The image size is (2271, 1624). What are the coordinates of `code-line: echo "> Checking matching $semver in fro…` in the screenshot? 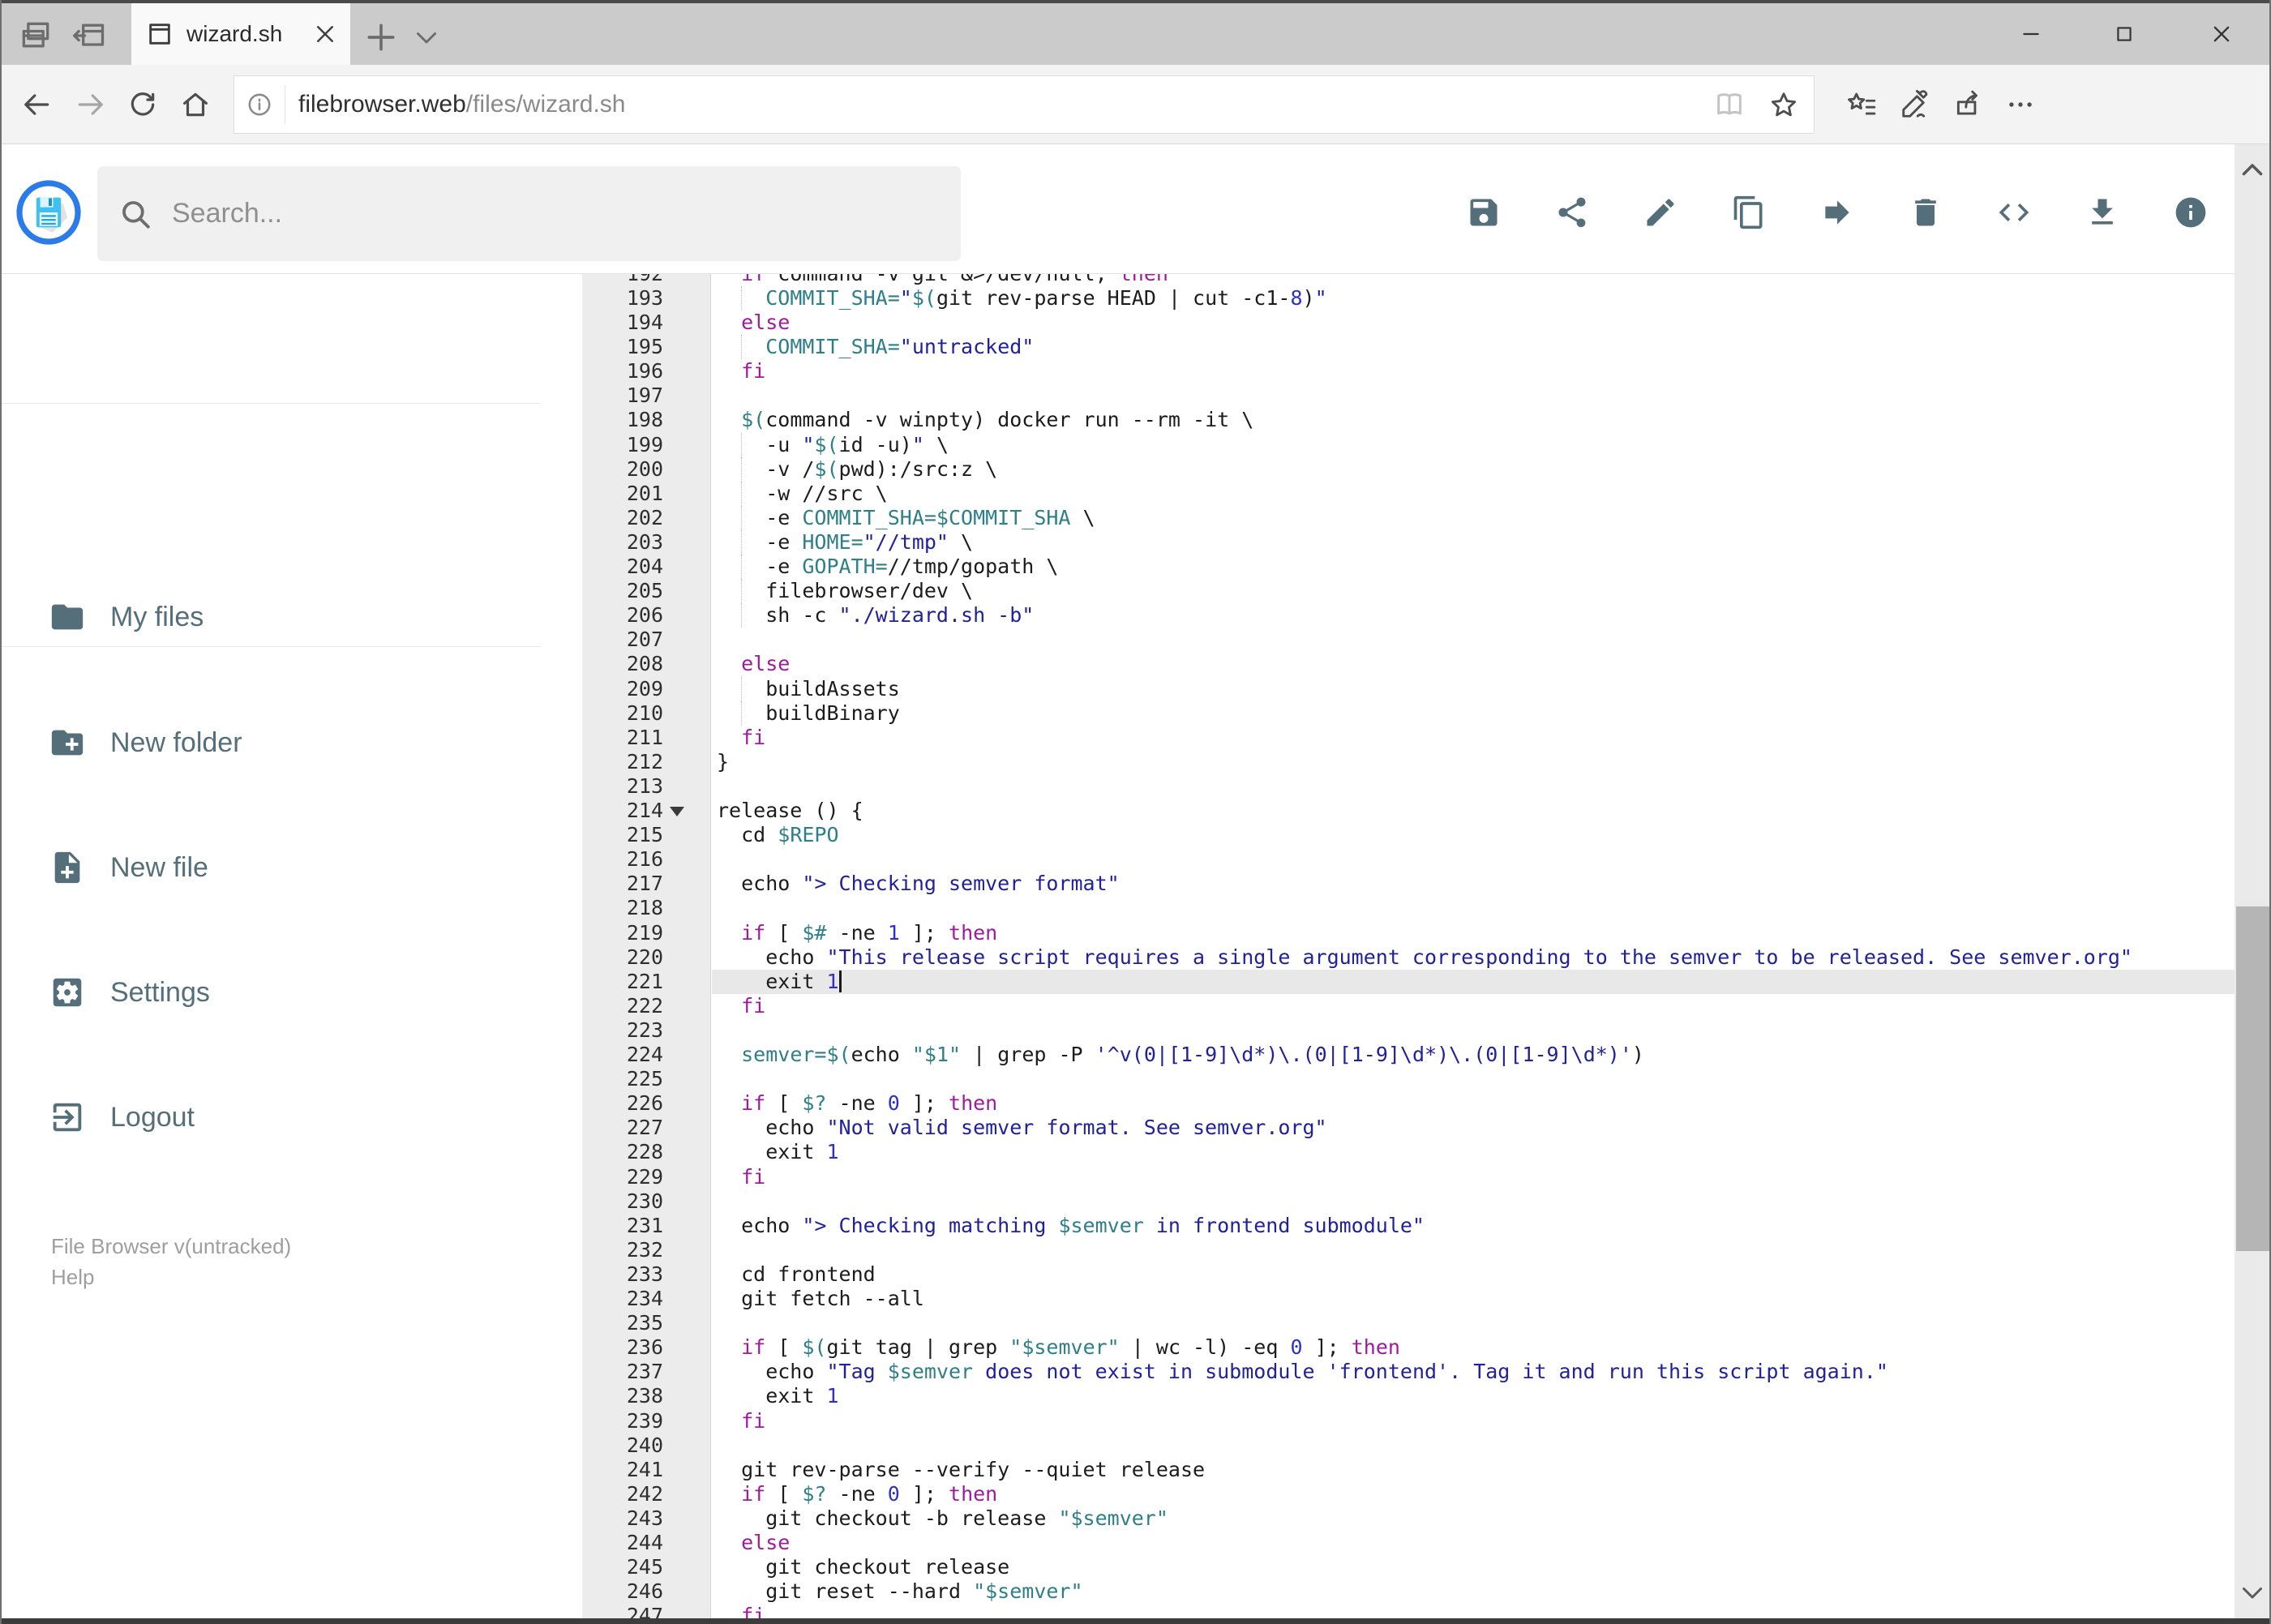 It's located at (1071, 1226).